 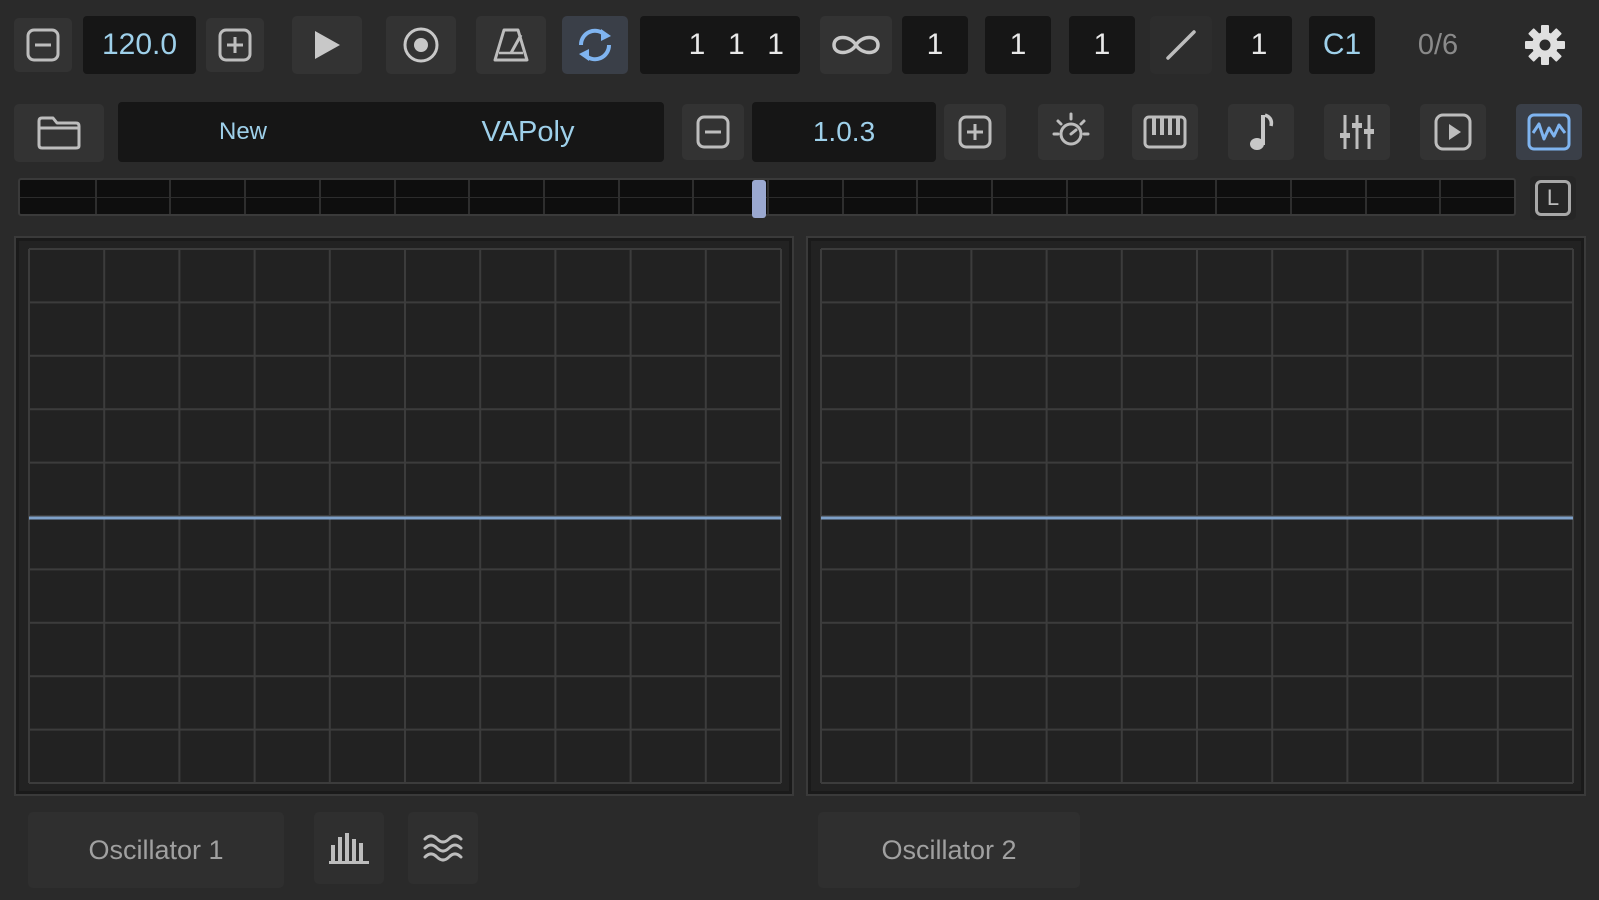 I want to click on metronome-button, so click(x=511, y=45).